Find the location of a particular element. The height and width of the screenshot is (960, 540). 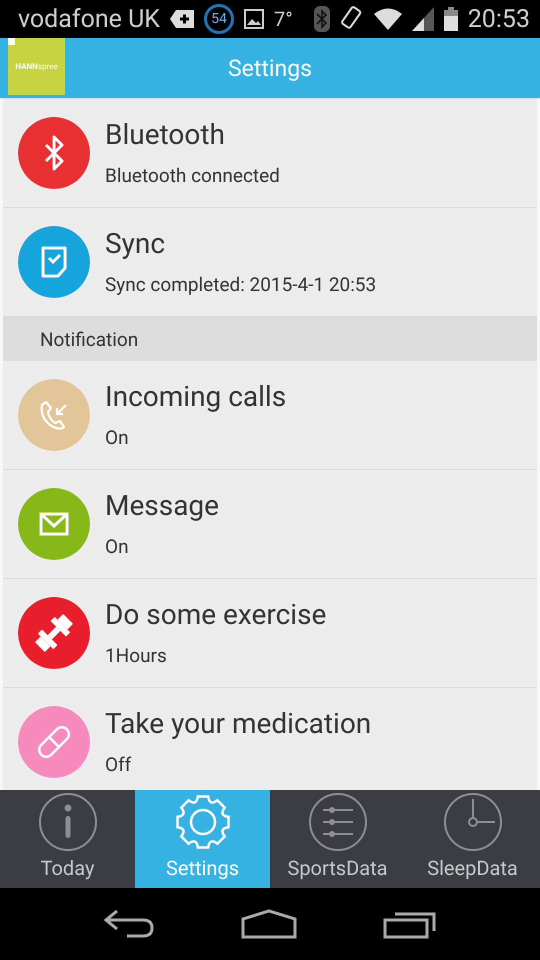

brand-logo: HANNspree is located at coordinates (36, 66).